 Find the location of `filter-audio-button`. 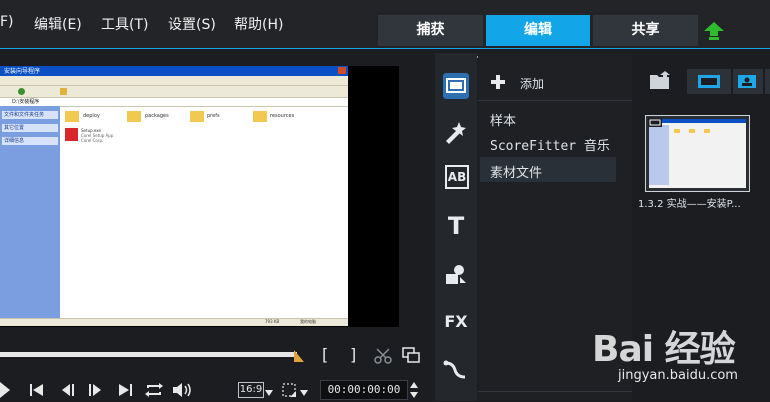

filter-audio-button is located at coordinates (767, 81).